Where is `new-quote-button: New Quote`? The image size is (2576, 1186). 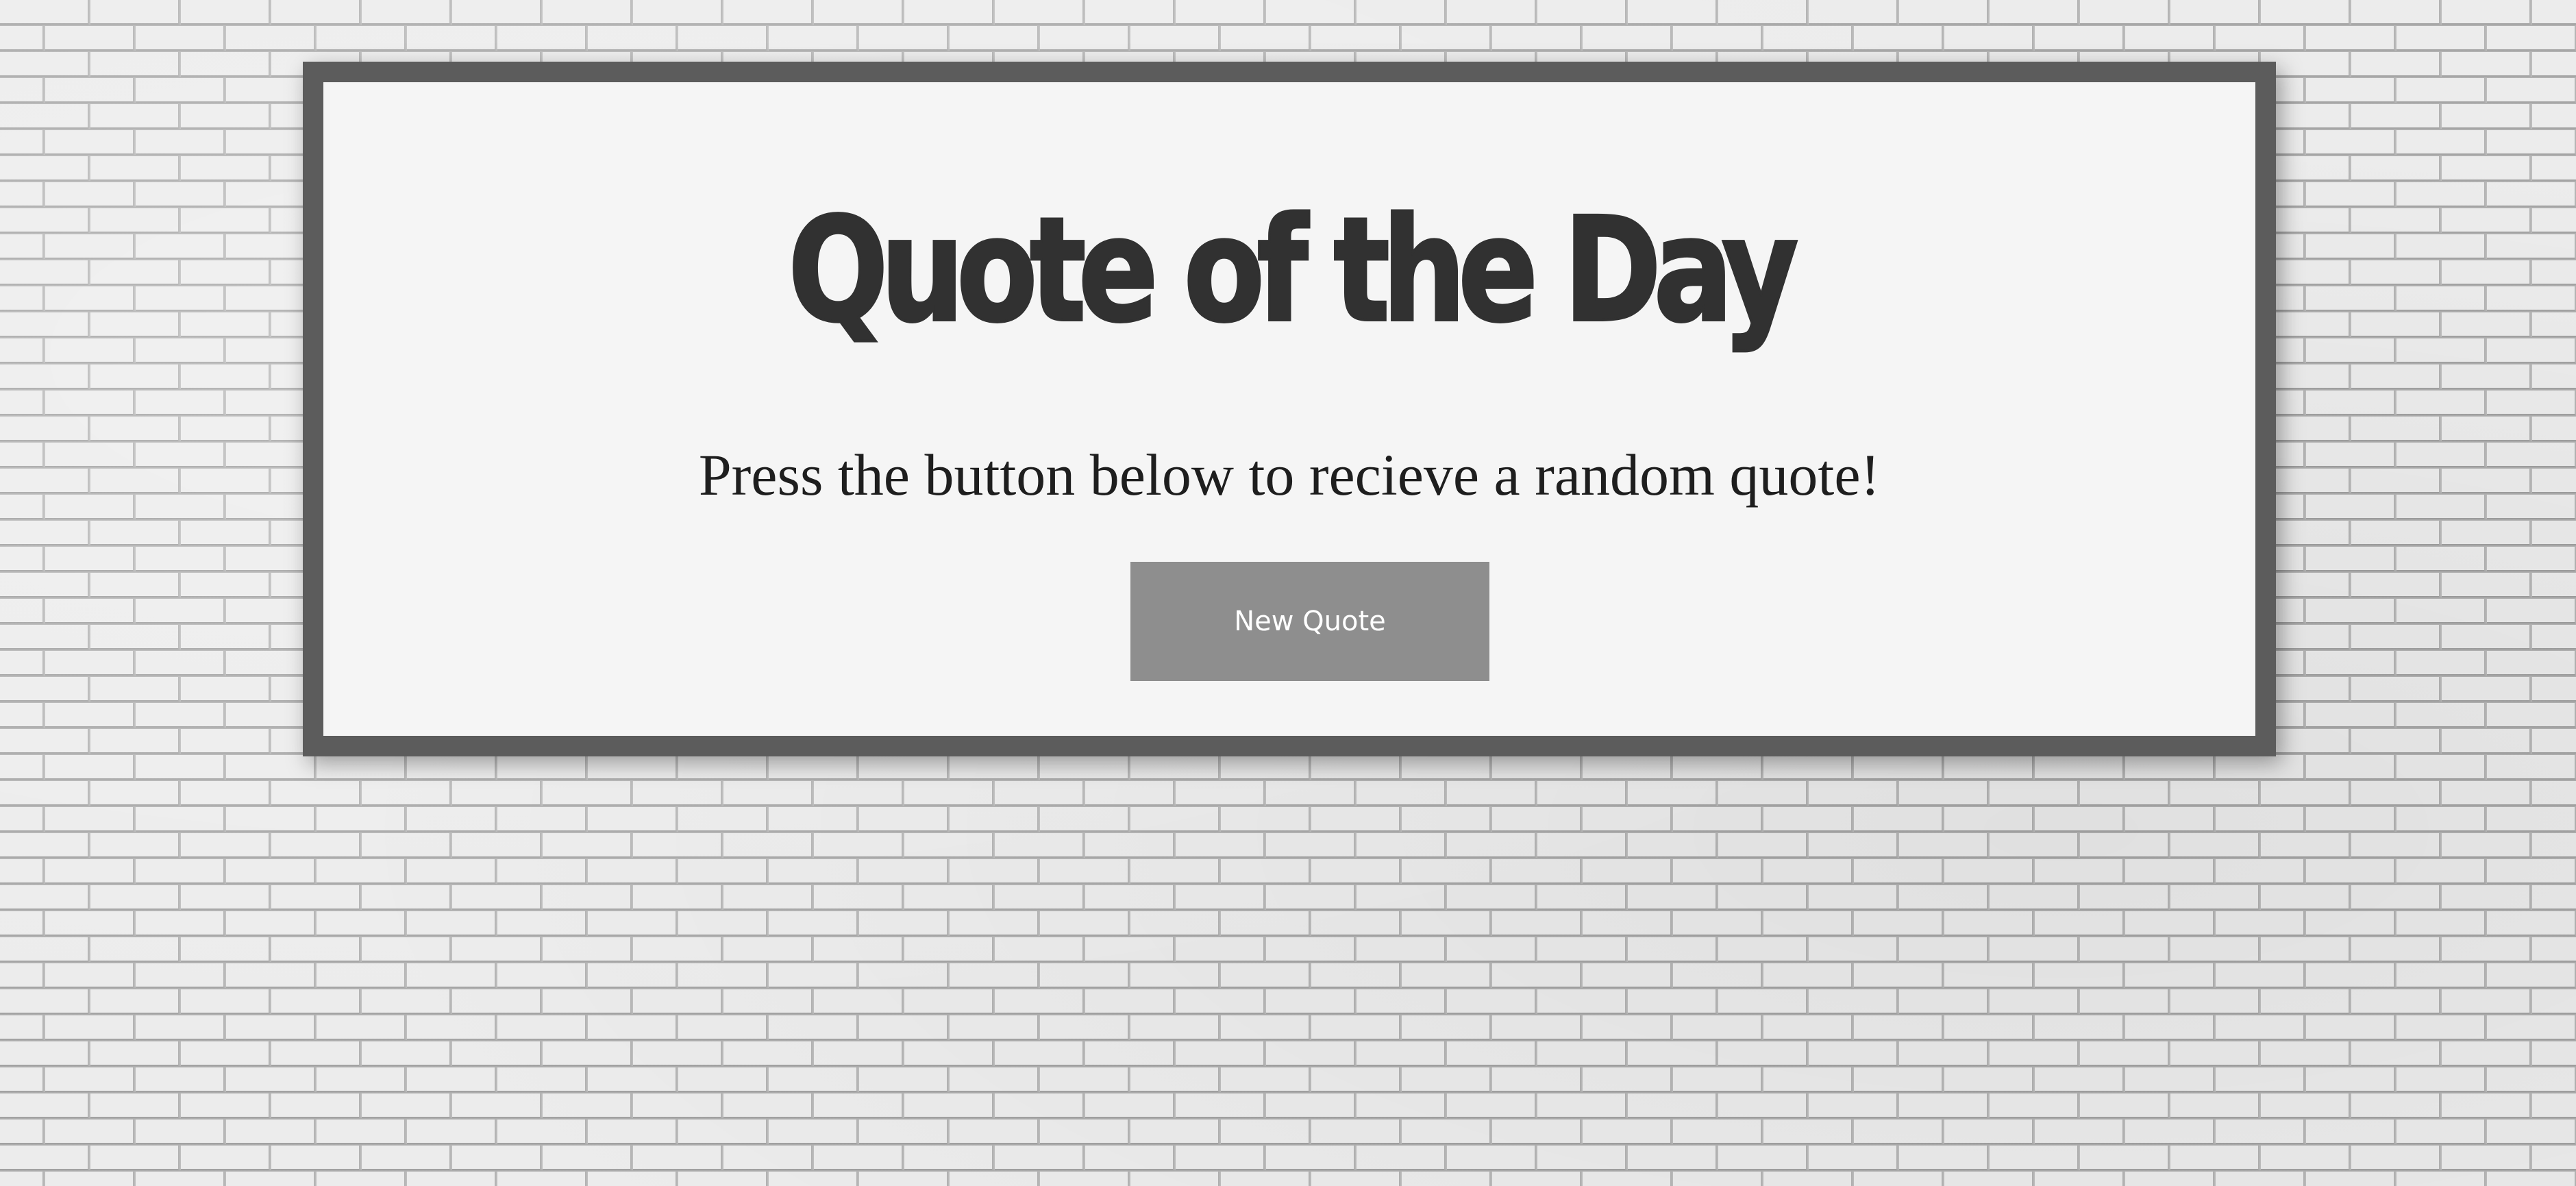 new-quote-button: New Quote is located at coordinates (1309, 621).